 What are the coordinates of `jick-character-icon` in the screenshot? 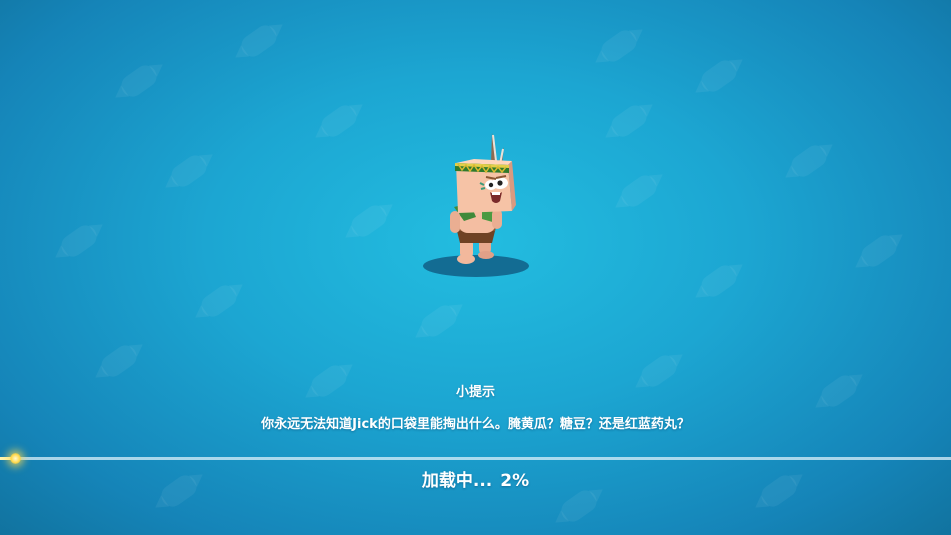 It's located at (476, 205).